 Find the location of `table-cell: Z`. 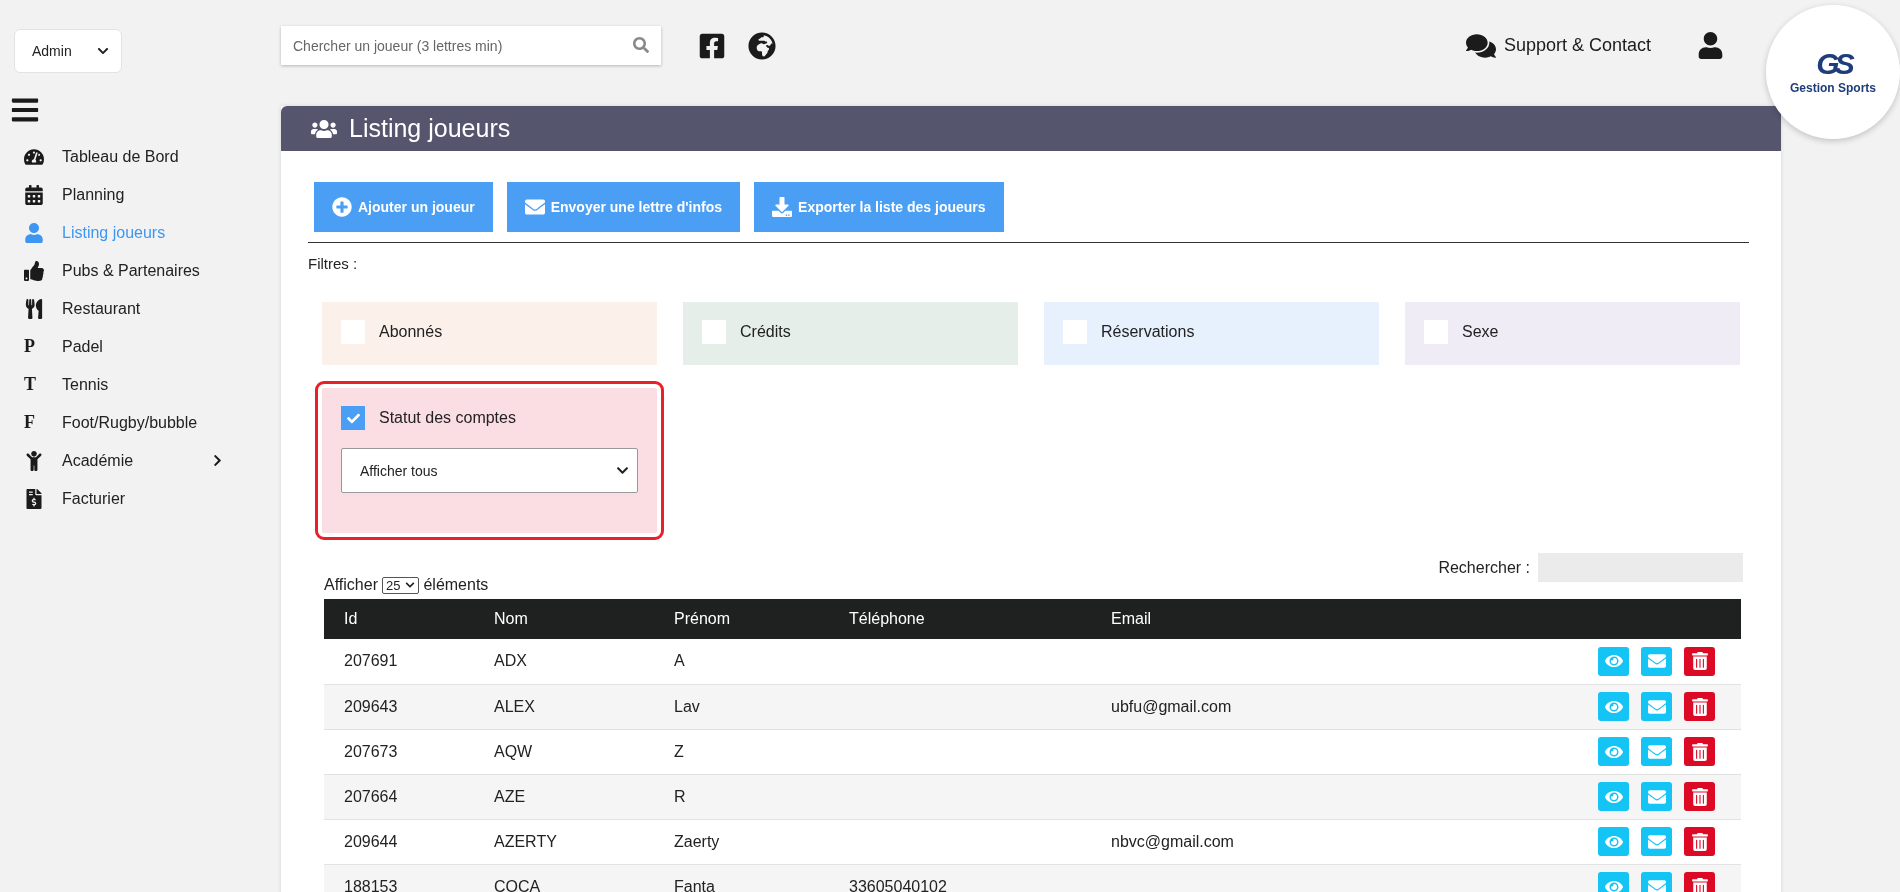

table-cell: Z is located at coordinates (679, 751).